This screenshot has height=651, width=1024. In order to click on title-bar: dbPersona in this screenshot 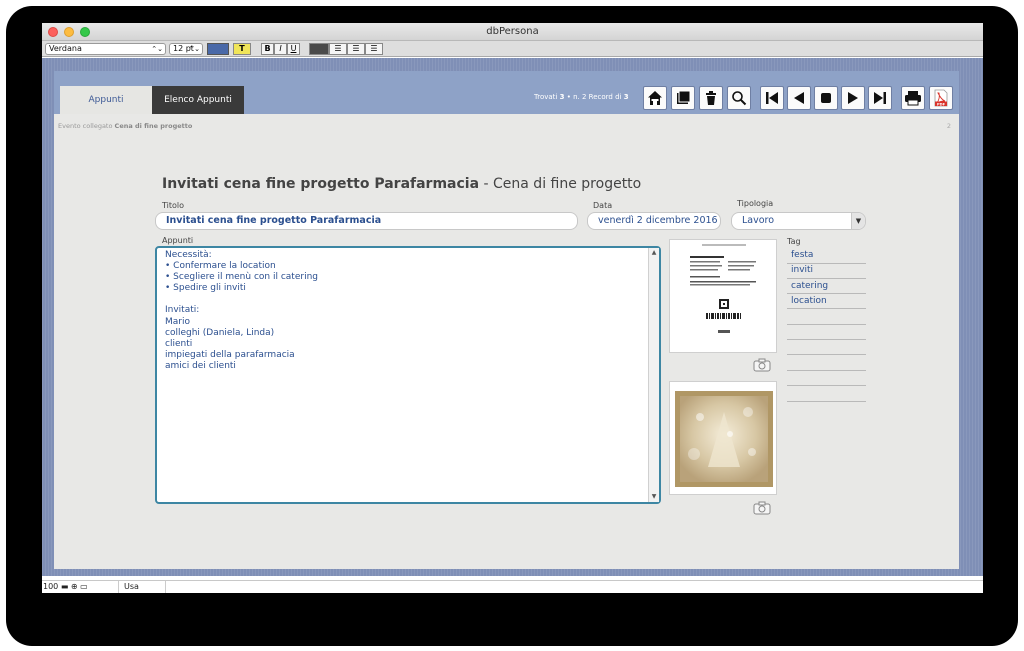, I will do `click(512, 32)`.